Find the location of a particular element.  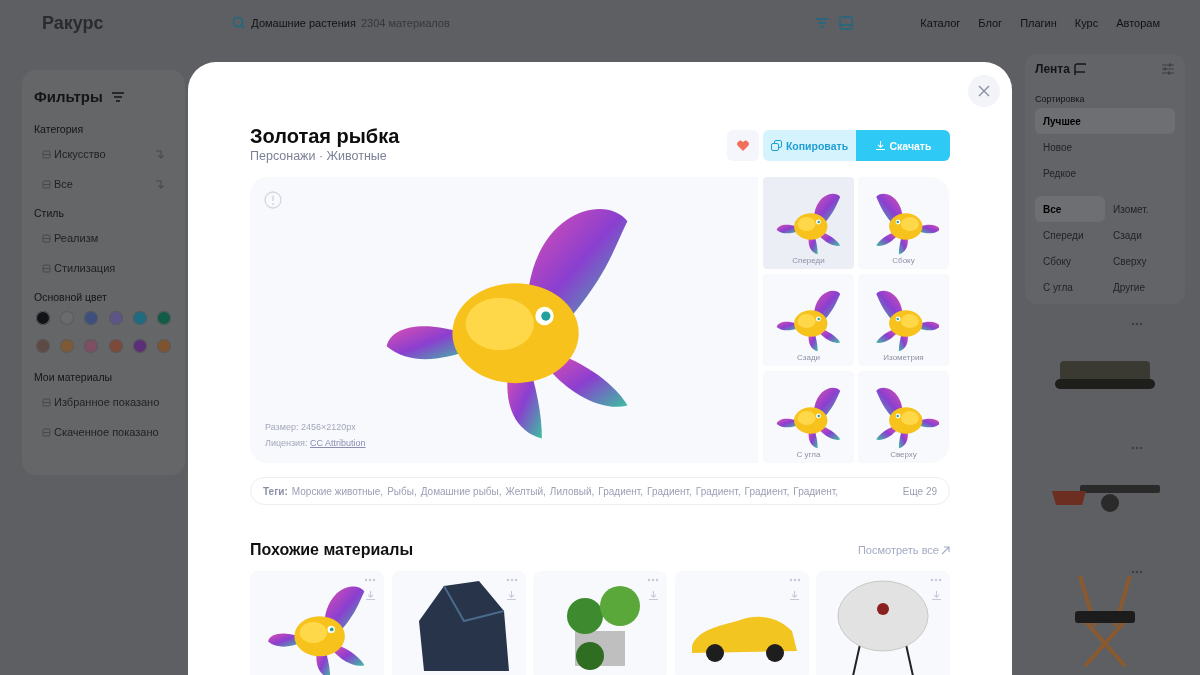

view-thumbnail: Сзади is located at coordinates (808, 320).